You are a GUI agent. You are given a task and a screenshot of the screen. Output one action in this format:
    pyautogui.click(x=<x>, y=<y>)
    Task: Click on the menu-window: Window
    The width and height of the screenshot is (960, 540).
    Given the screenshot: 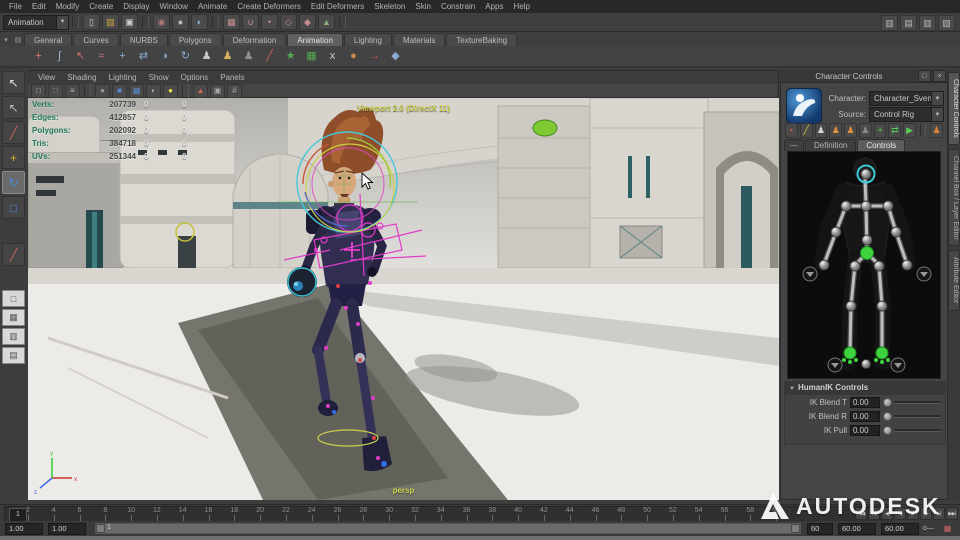 What is the action you would take?
    pyautogui.click(x=174, y=6)
    